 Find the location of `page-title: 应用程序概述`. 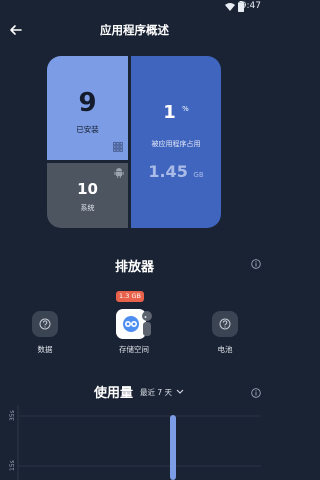

page-title: 应用程序概述 is located at coordinates (134, 30).